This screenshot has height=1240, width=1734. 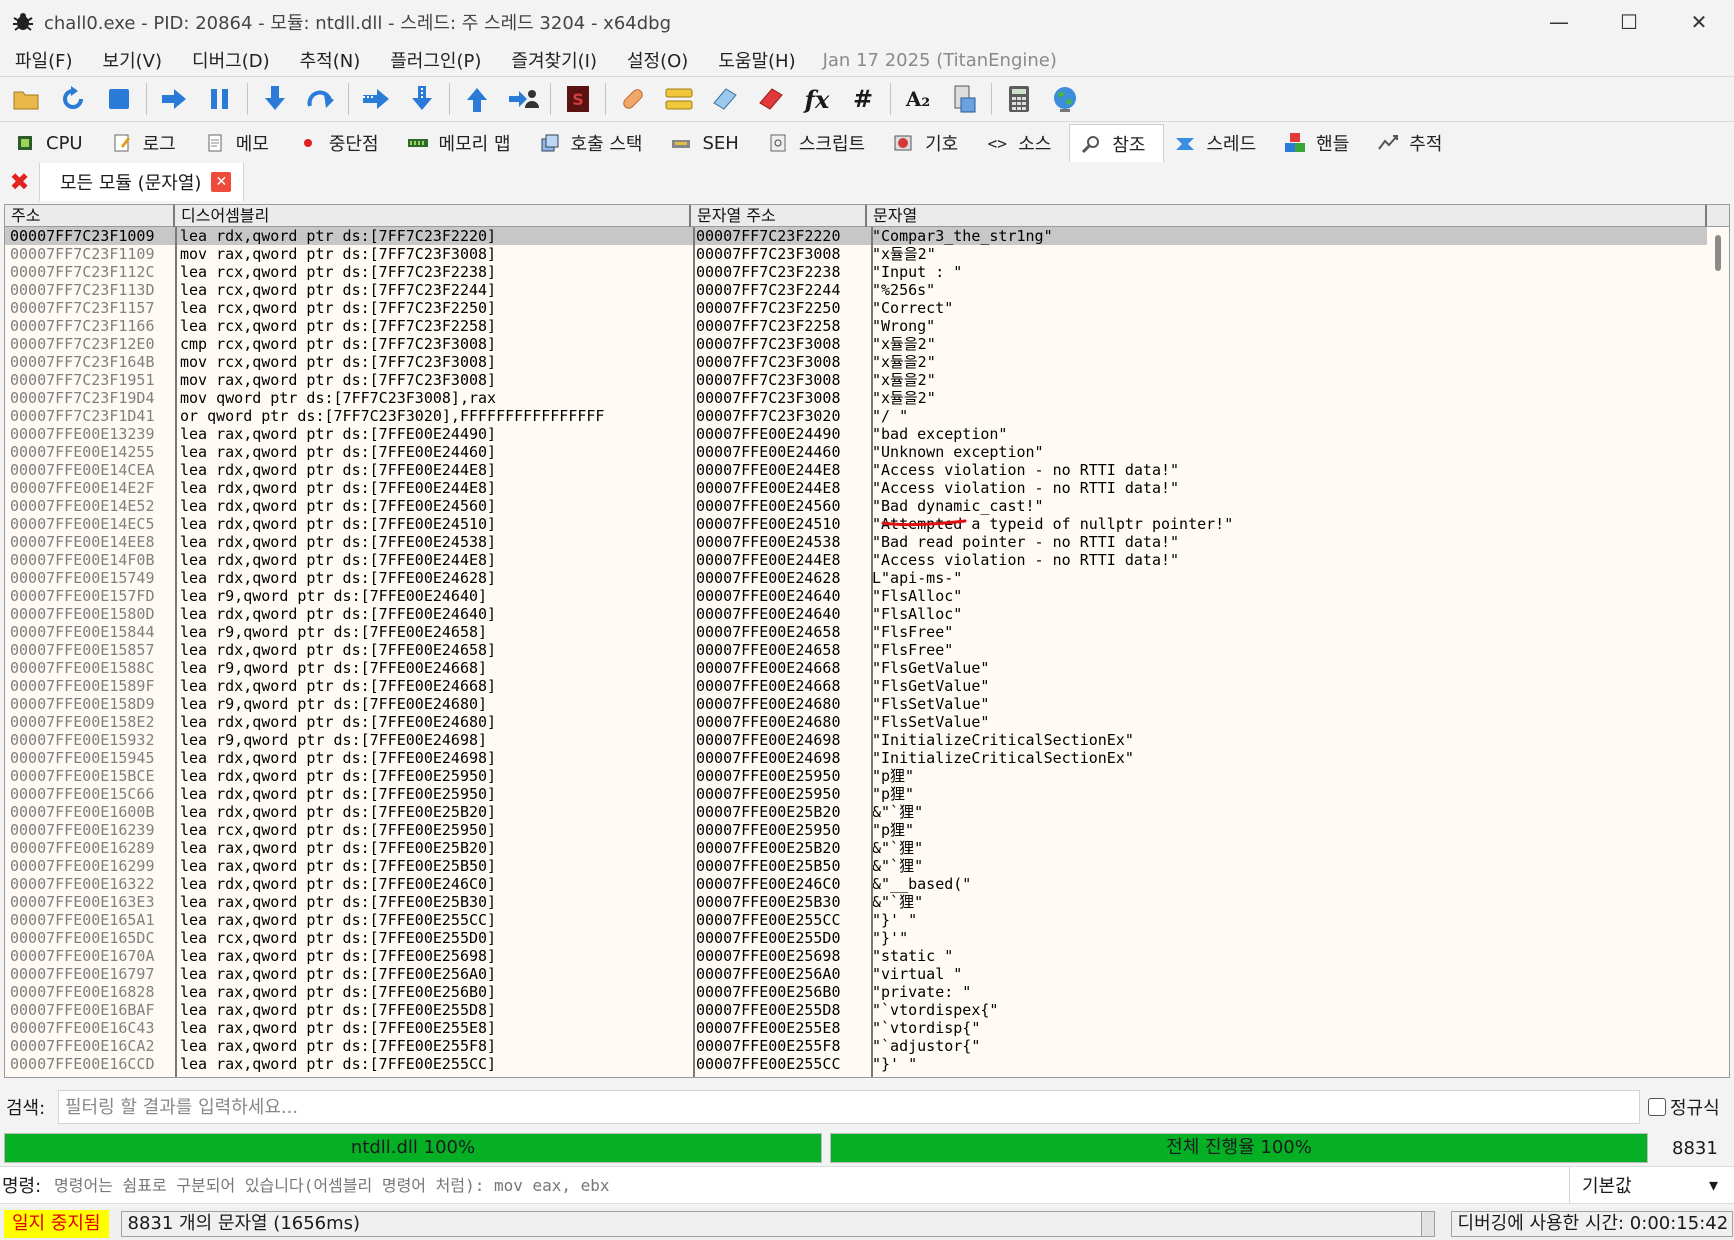 What do you see at coordinates (463, 143) in the screenshot?
I see `tab-memory-map: 메모리 맵` at bounding box center [463, 143].